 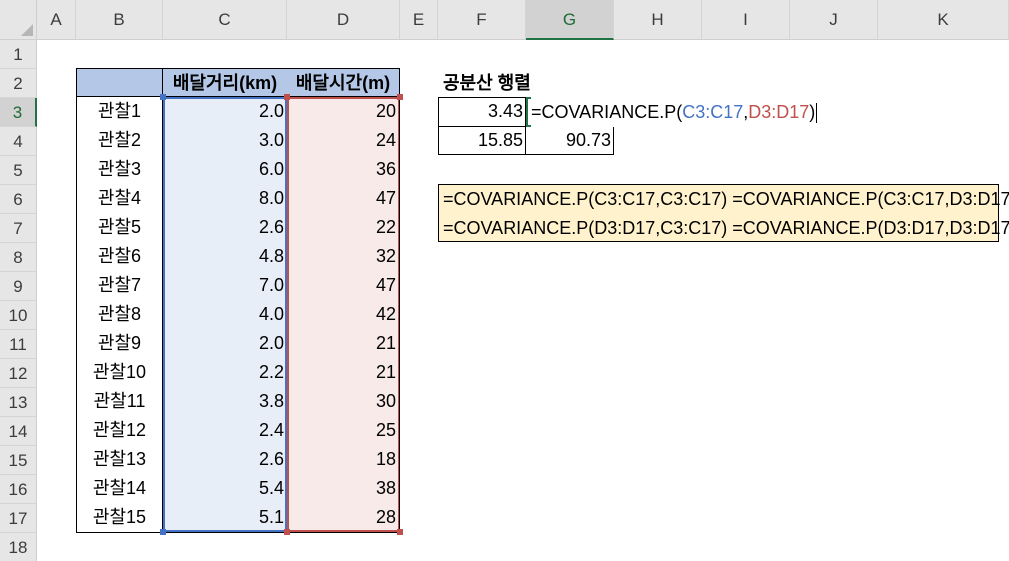 I want to click on table-header-distance: 배달거리(km), so click(x=225, y=83).